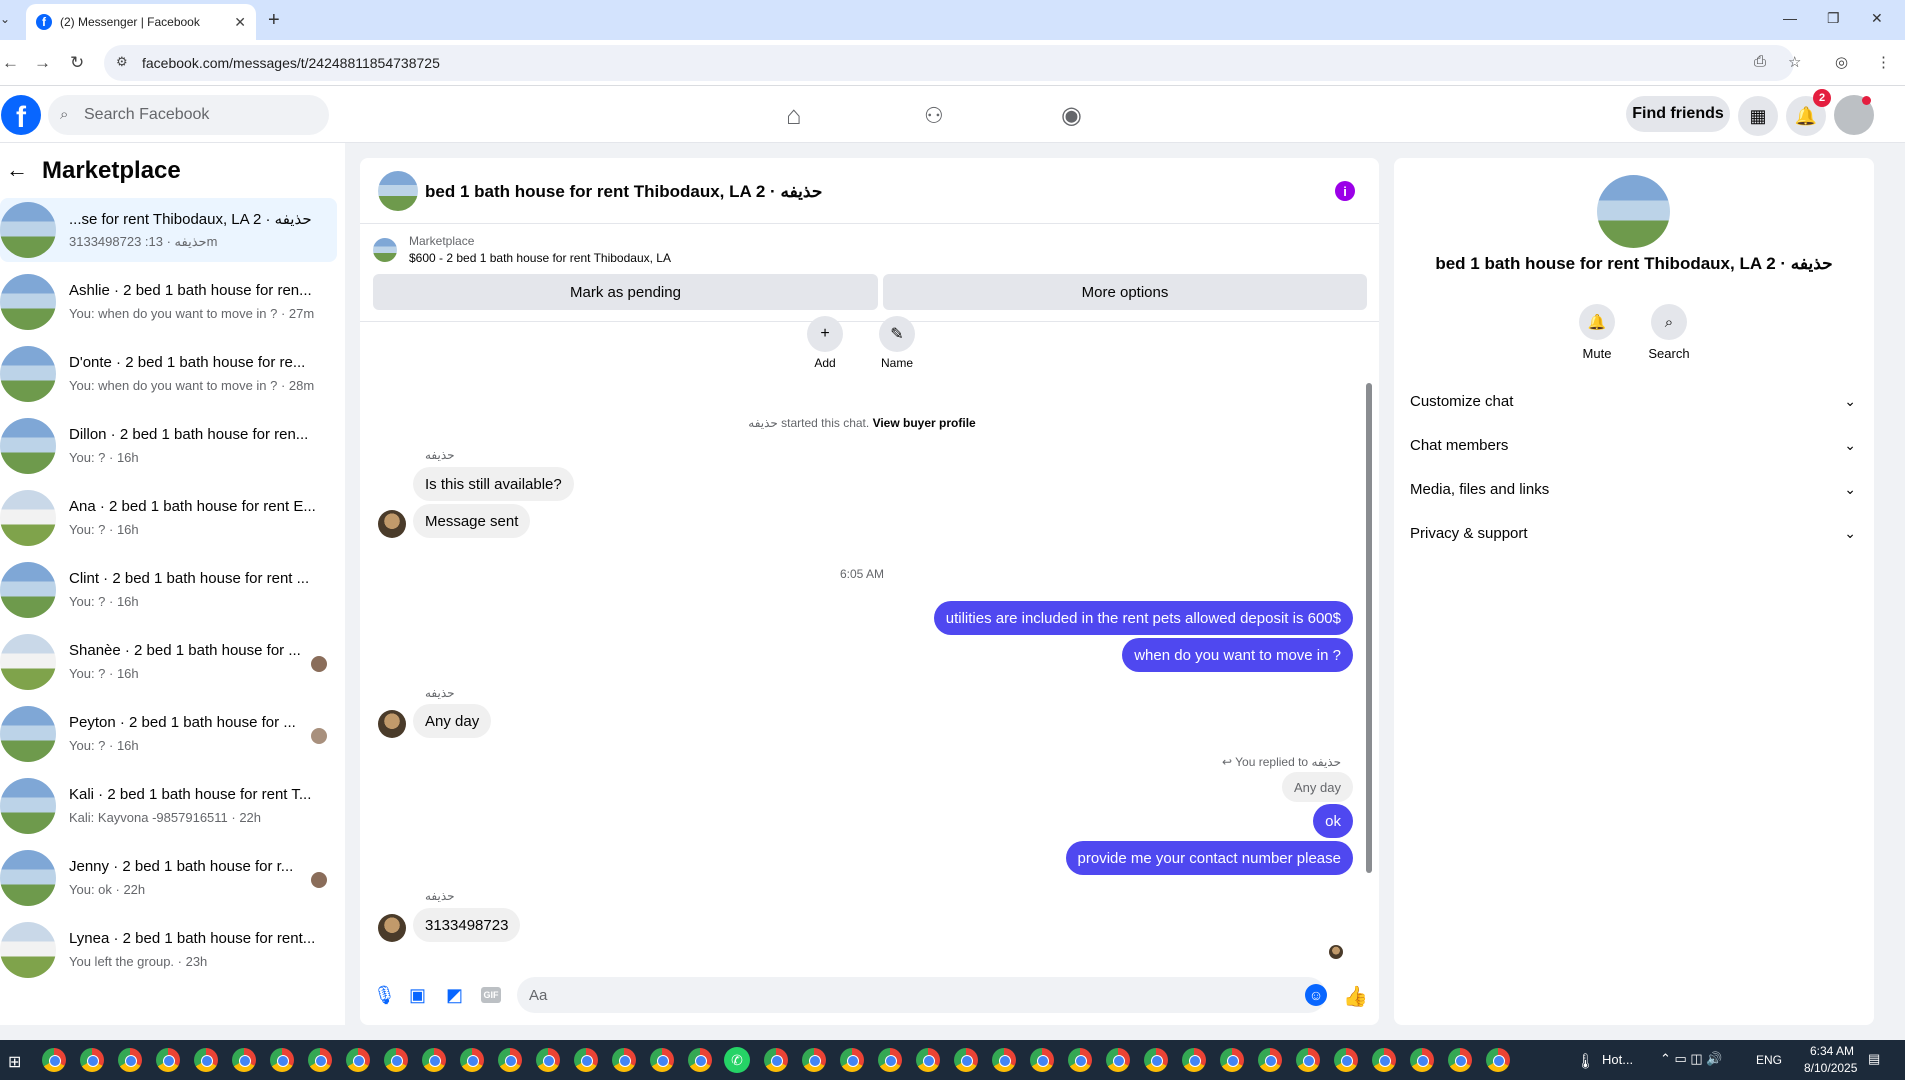 The width and height of the screenshot is (1905, 1080). Describe the element at coordinates (188, 115) in the screenshot. I see `facebook-search-input: ⌕ Search Facebook` at that location.